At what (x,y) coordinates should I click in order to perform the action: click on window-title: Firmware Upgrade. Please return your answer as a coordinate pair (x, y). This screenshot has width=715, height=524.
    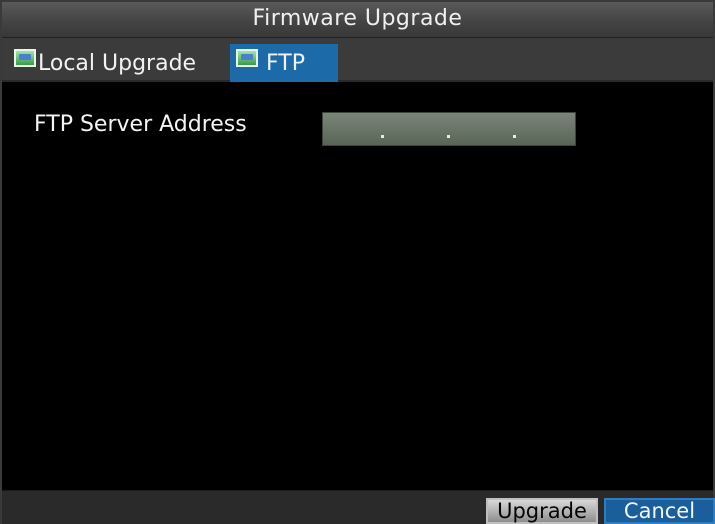
    Looking at the image, I should click on (357, 18).